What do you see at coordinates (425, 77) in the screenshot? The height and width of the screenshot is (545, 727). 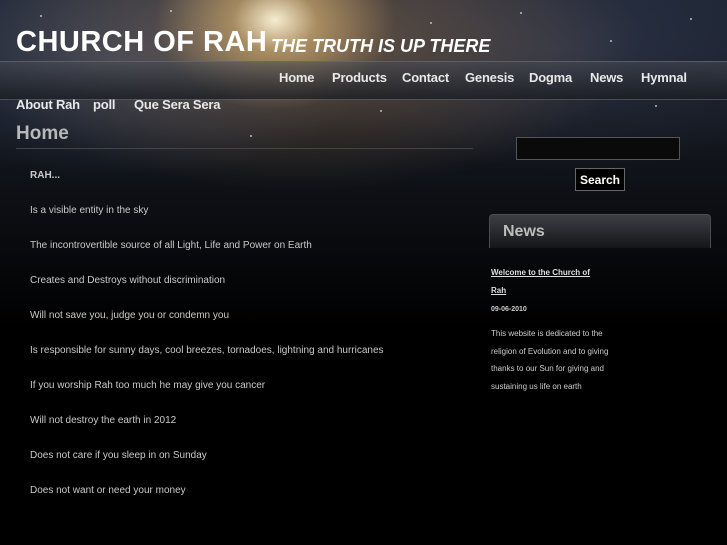 I see `nav-item-contact: Contact` at bounding box center [425, 77].